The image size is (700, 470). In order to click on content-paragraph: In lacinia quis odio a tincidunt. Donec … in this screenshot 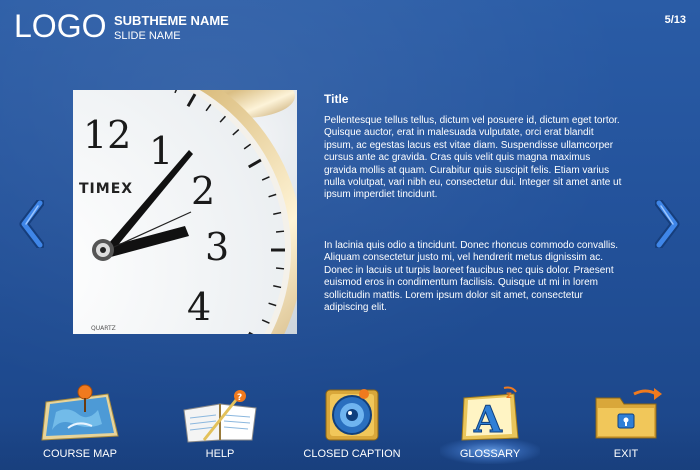, I will do `click(471, 277)`.